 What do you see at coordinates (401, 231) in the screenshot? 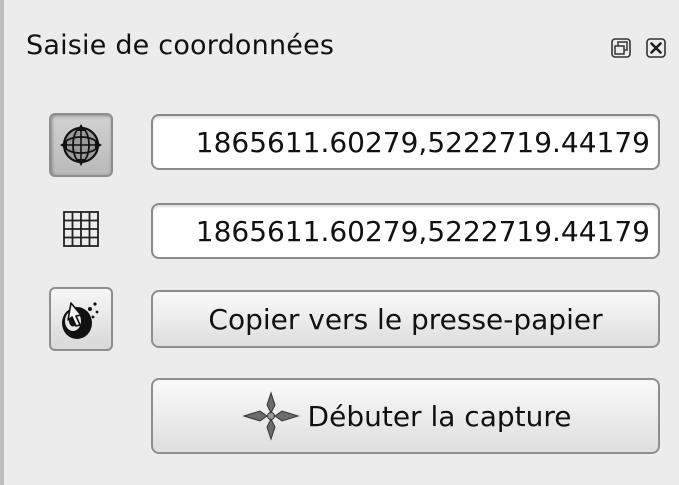
I see `projected-coordinate-input` at bounding box center [401, 231].